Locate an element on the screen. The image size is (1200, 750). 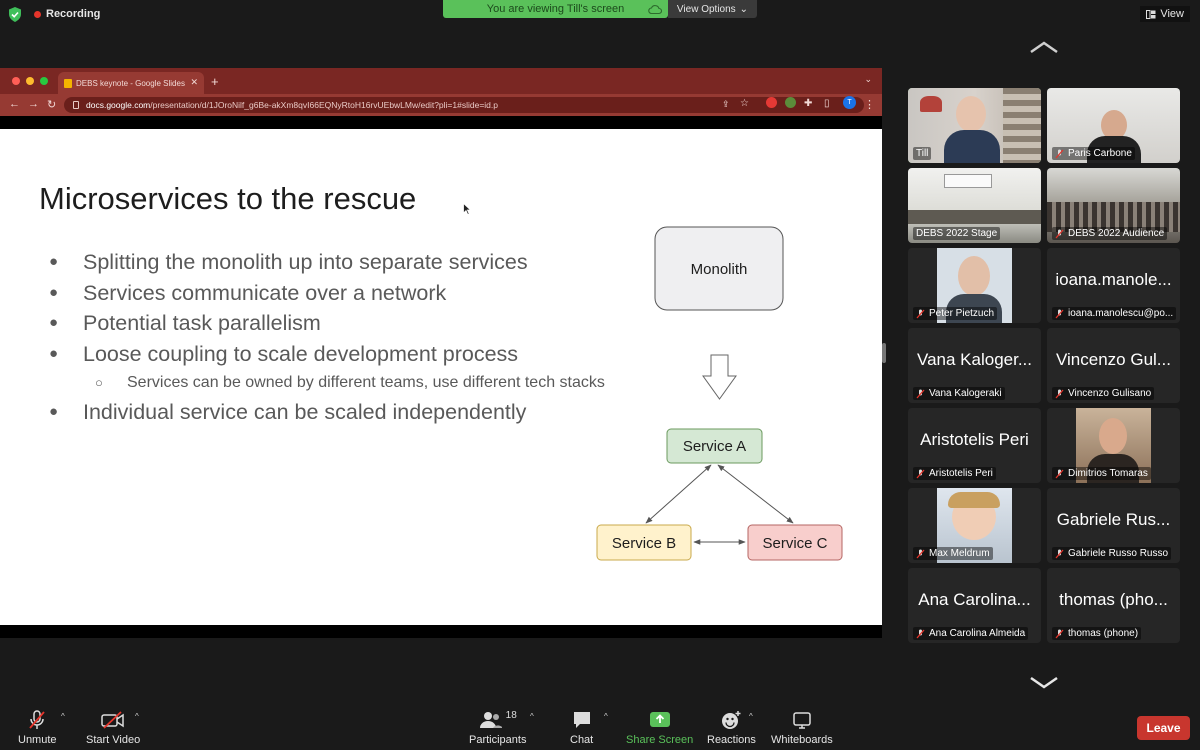
share-screen-button: Share Screen is located at coordinates (659, 728).